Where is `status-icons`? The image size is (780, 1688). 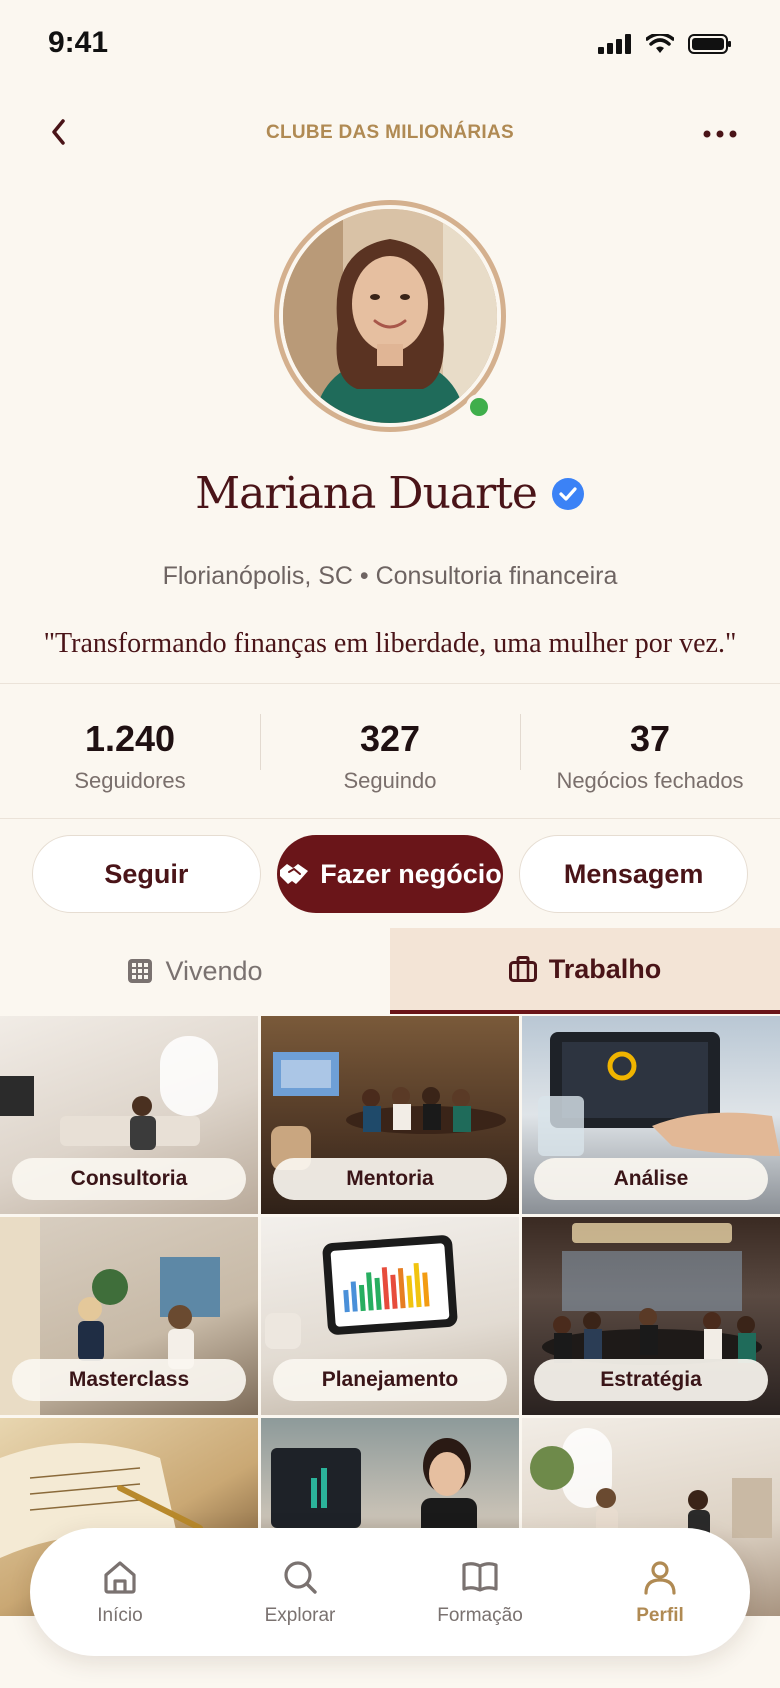 status-icons is located at coordinates (665, 44).